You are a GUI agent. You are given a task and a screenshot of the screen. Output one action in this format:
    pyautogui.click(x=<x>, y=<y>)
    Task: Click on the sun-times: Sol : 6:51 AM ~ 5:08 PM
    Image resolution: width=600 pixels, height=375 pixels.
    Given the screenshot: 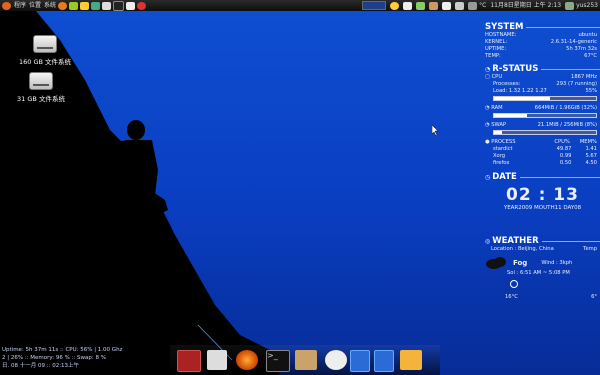 What is the action you would take?
    pyautogui.click(x=538, y=273)
    